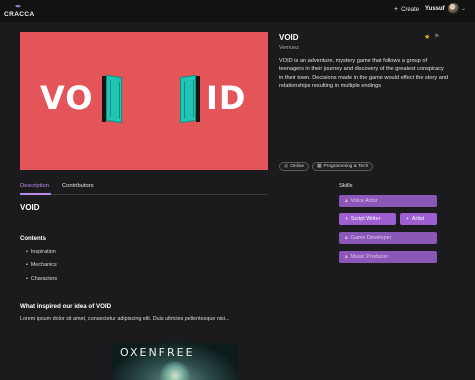 The height and width of the screenshot is (380, 475). Describe the element at coordinates (78, 186) in the screenshot. I see `tab-contributors: Contributors` at that location.